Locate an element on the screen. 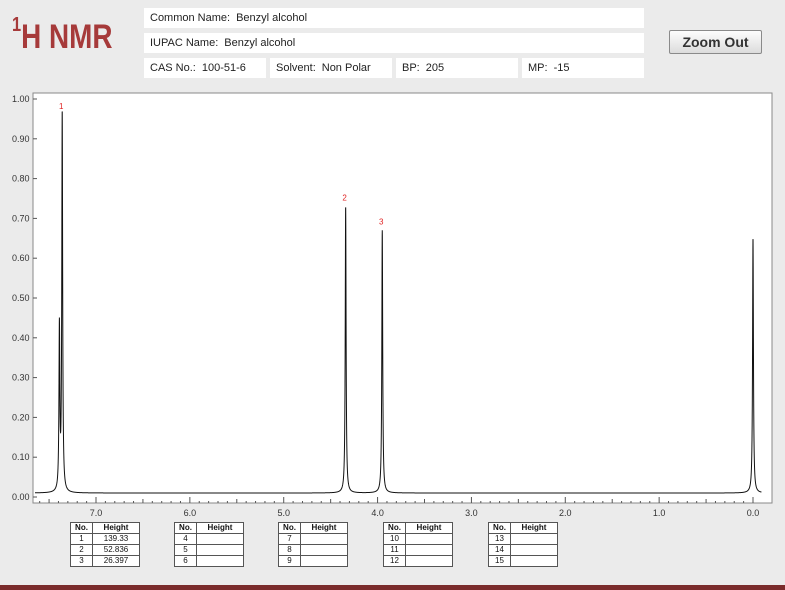 The image size is (785, 590). peak-table: No. Height 10 11 12 is located at coordinates (418, 544).